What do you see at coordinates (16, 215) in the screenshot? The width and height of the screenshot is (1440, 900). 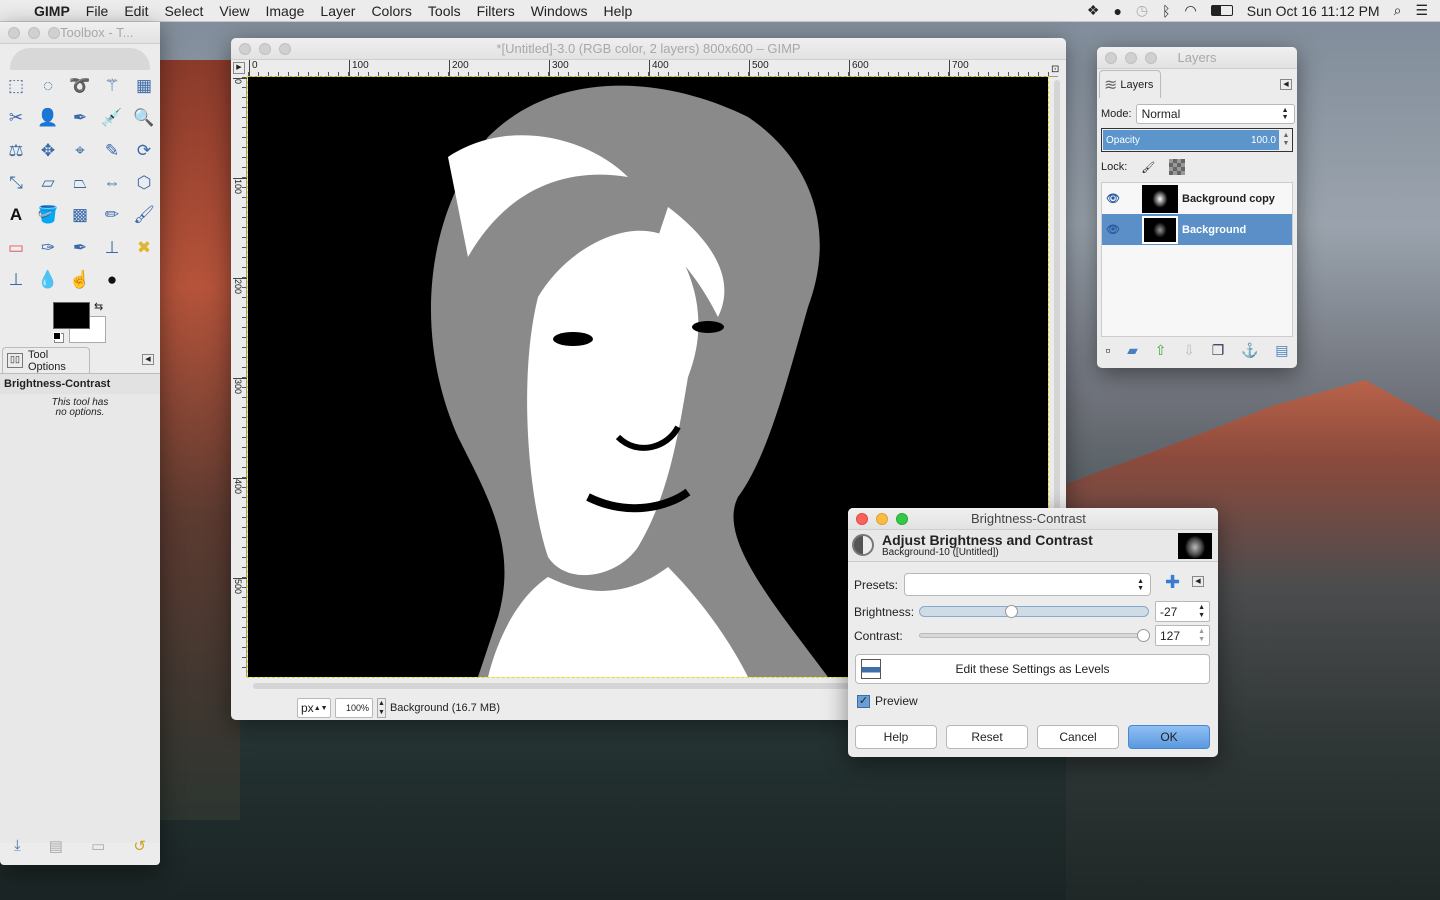 I see `text-icon: A` at bounding box center [16, 215].